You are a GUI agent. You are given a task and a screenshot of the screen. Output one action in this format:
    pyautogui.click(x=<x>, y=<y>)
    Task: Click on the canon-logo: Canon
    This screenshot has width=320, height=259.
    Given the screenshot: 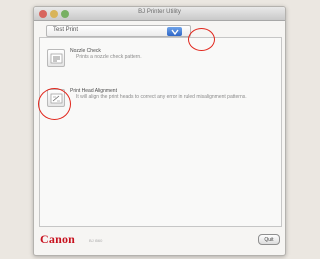 What is the action you would take?
    pyautogui.click(x=58, y=239)
    